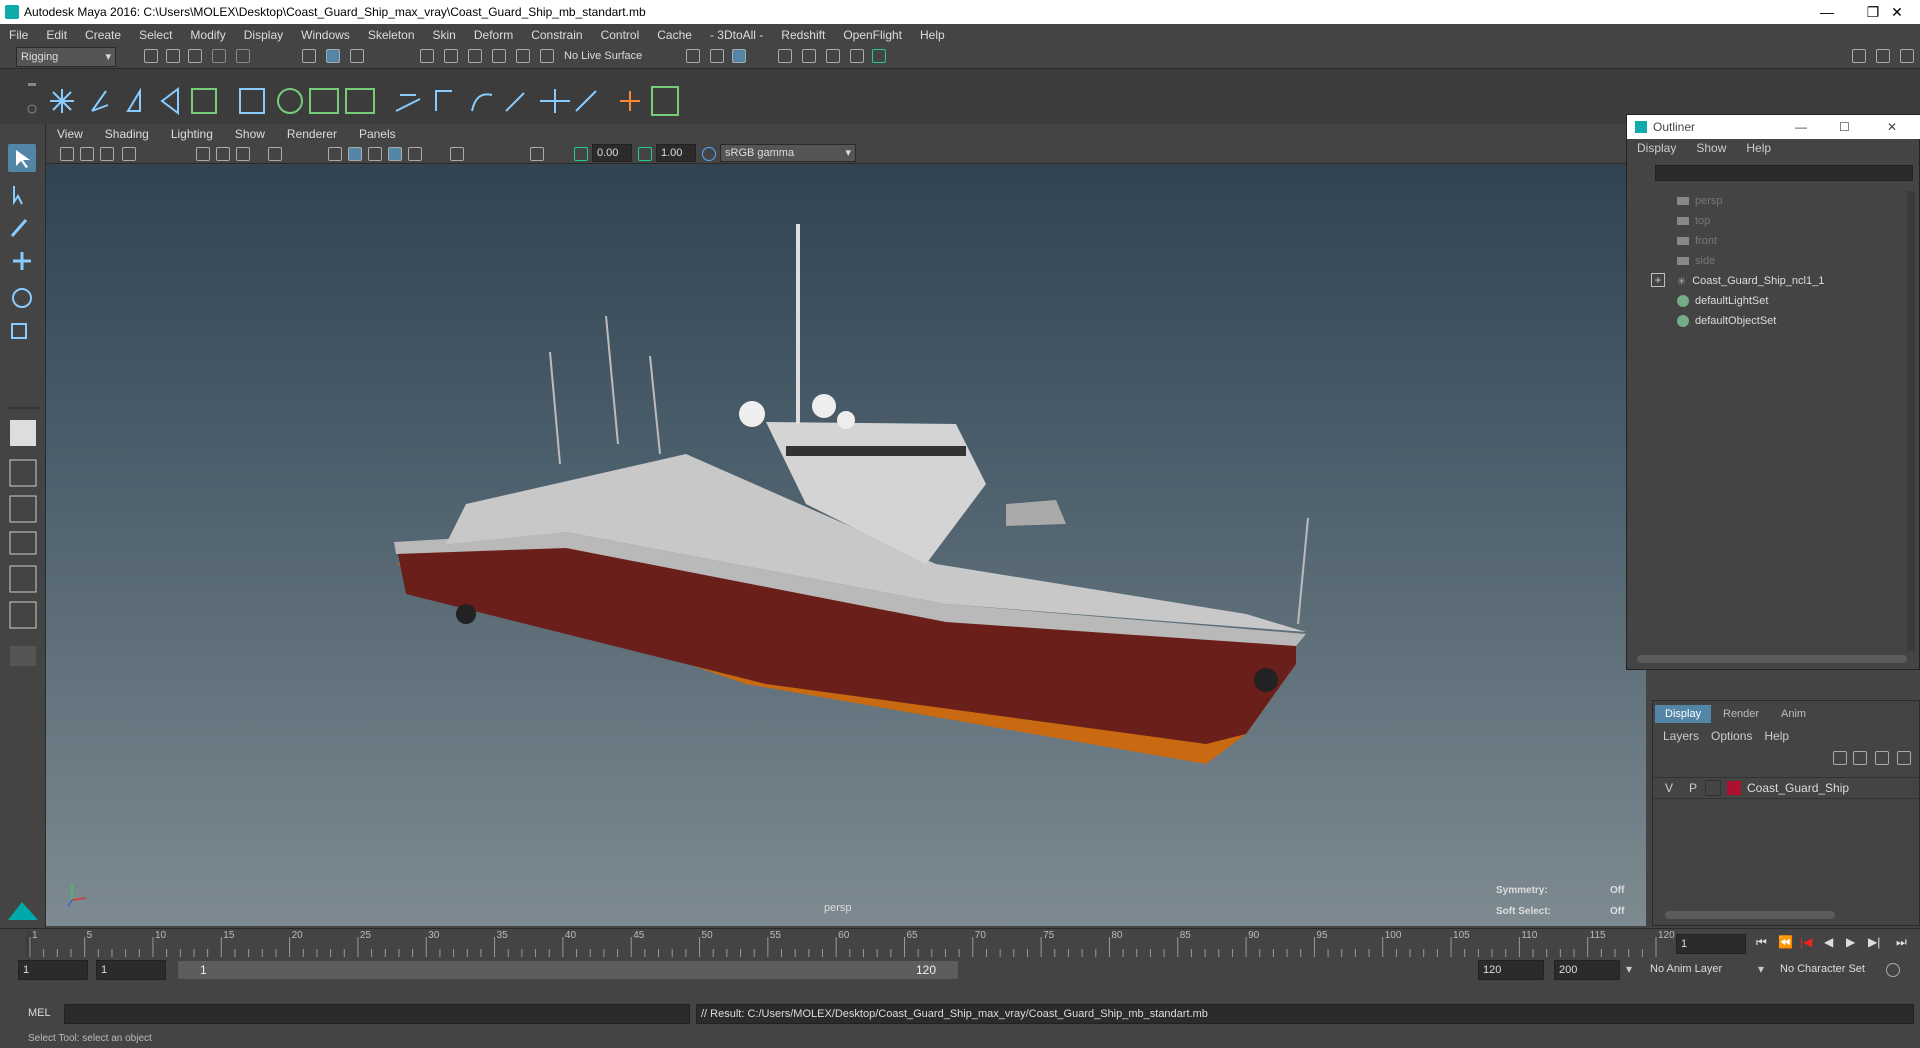 The width and height of the screenshot is (1920, 1048). Describe the element at coordinates (1892, 127) in the screenshot. I see `outliner-close-button: ✕` at that location.